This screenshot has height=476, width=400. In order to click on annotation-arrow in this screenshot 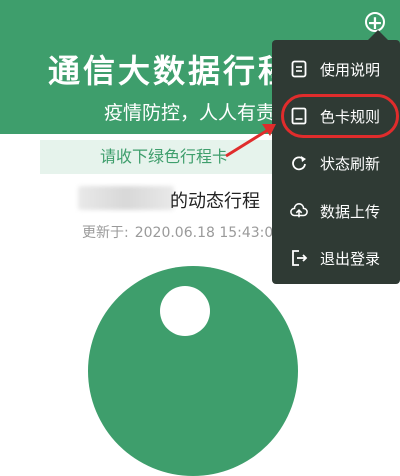, I will do `click(250, 141)`.